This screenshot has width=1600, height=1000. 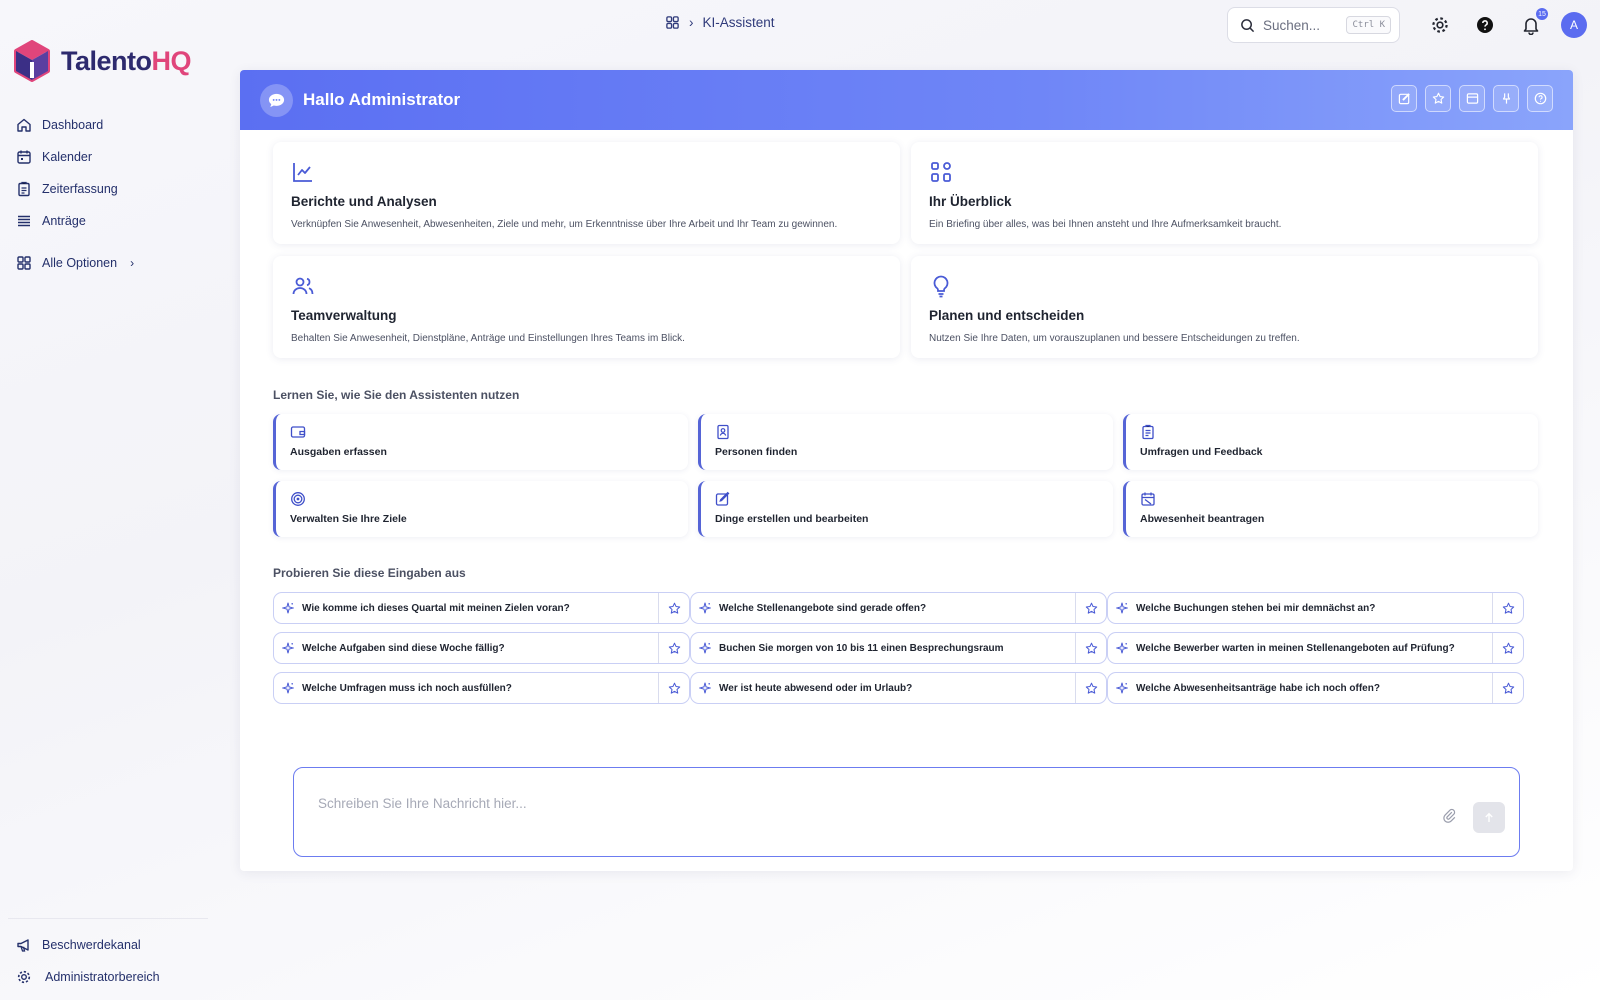 What do you see at coordinates (111, 125) in the screenshot?
I see `sidebar-item-dashboard: Dashboard` at bounding box center [111, 125].